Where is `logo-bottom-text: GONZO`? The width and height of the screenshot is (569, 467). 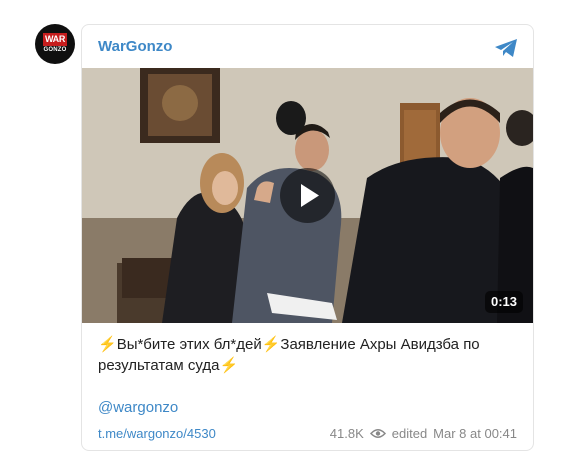
logo-bottom-text: GONZO is located at coordinates (55, 50).